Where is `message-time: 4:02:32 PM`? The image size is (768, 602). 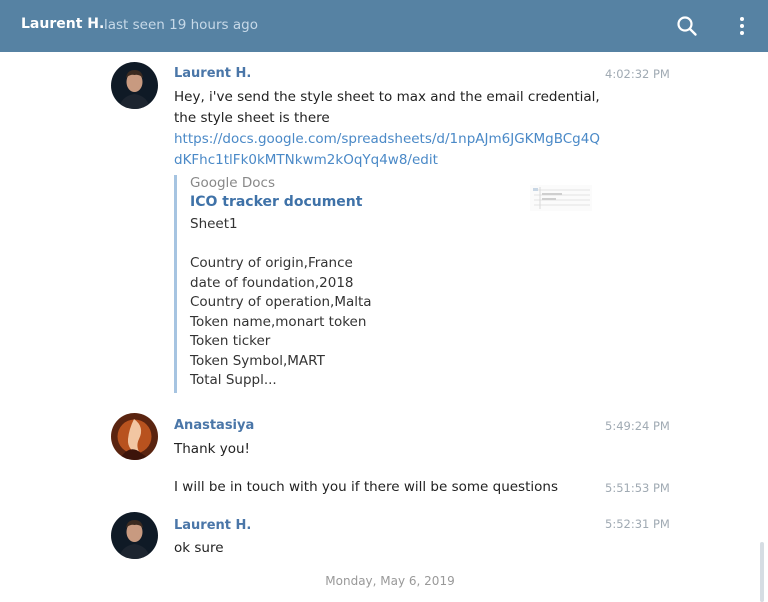 message-time: 4:02:32 PM is located at coordinates (637, 74).